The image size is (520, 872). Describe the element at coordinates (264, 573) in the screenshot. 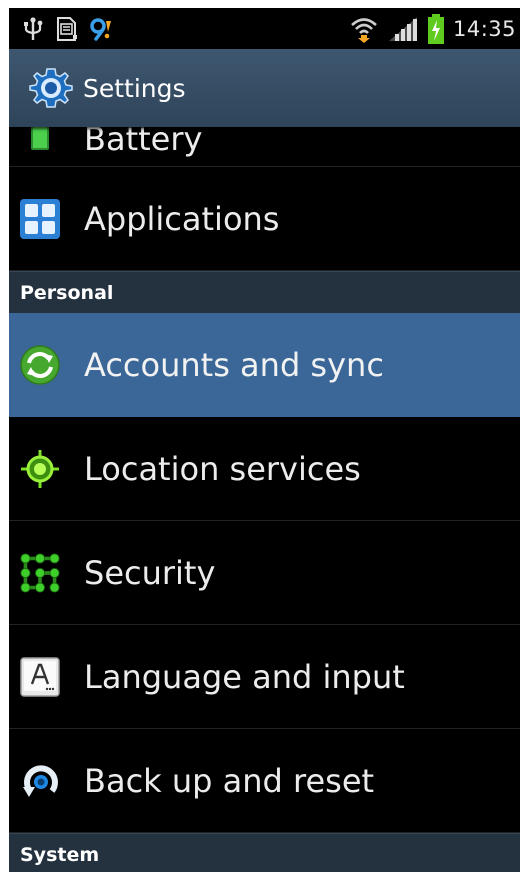

I see `settings-item-security: Security` at that location.